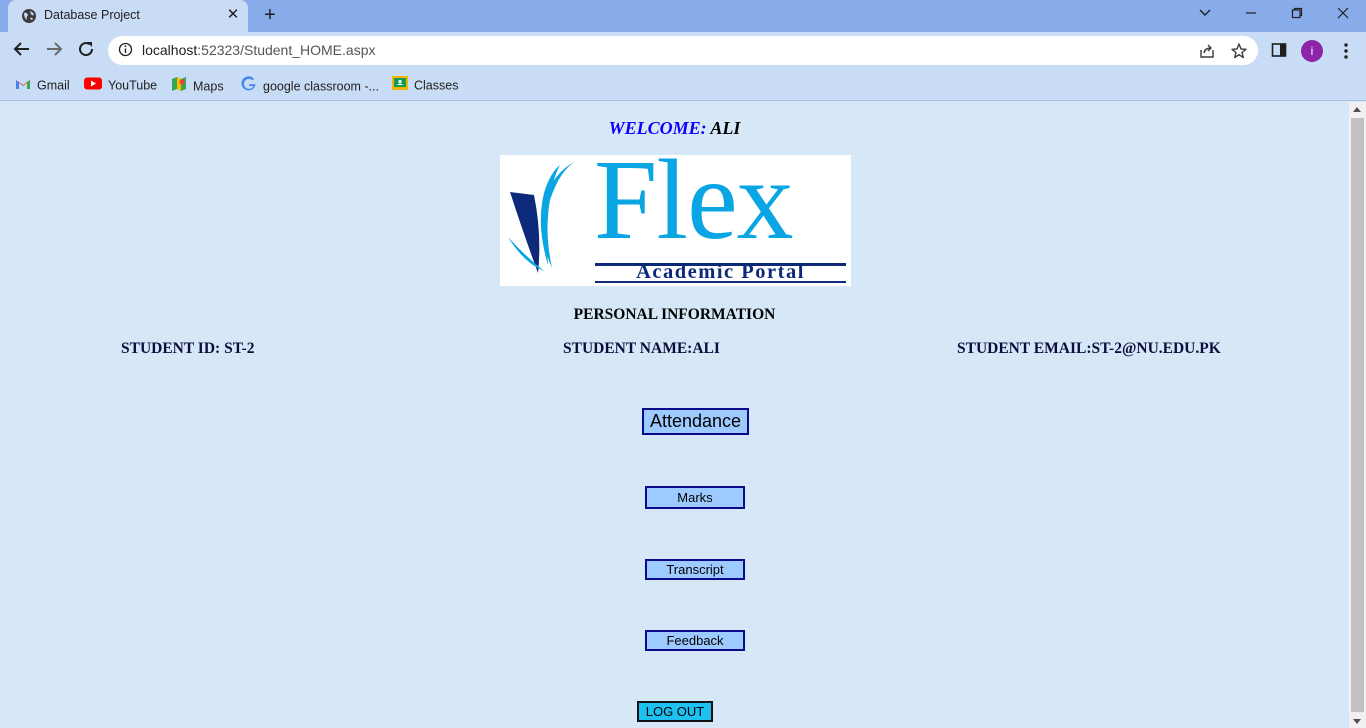 Image resolution: width=1366 pixels, height=728 pixels. What do you see at coordinates (1312, 51) in the screenshot?
I see `profile-avatar: i` at bounding box center [1312, 51].